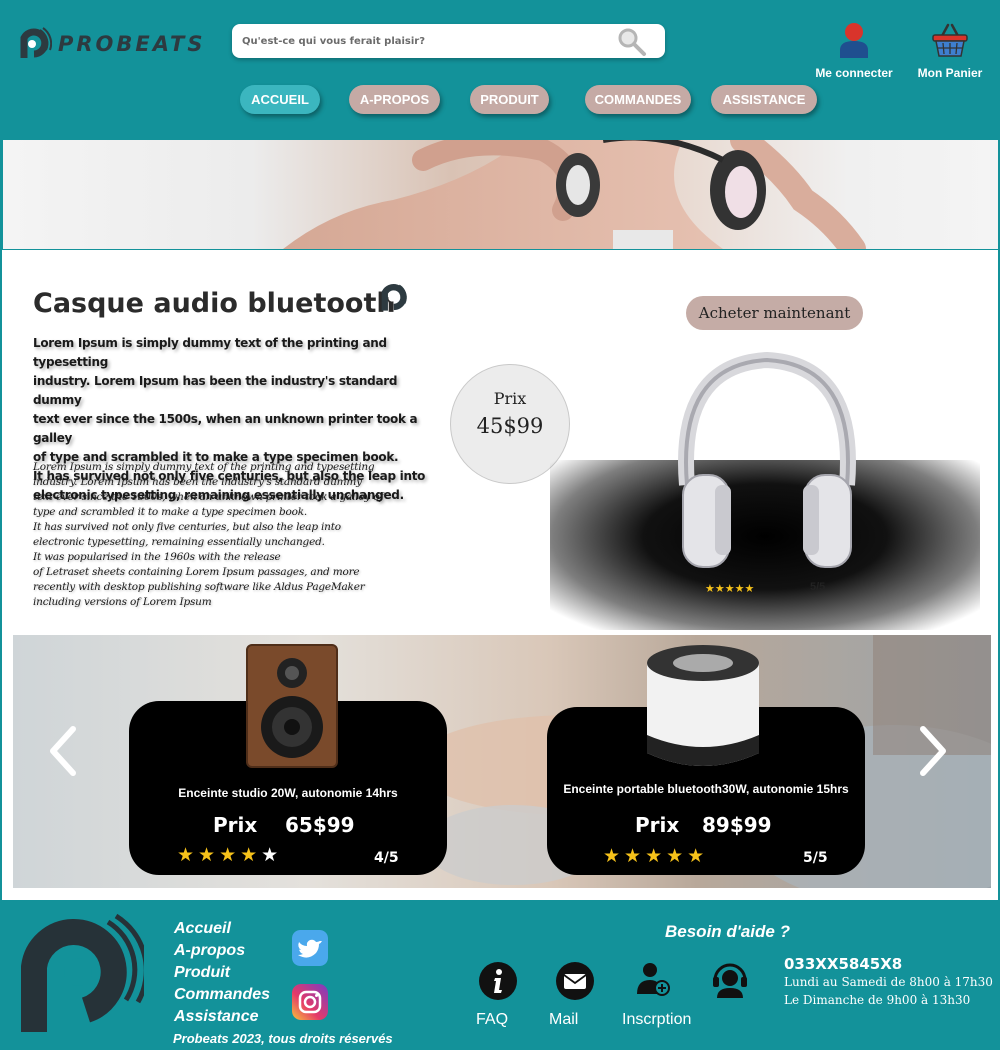 Image resolution: width=1000 pixels, height=1050 pixels. Describe the element at coordinates (737, 825) in the screenshot. I see `card-price-value: 89$99` at that location.